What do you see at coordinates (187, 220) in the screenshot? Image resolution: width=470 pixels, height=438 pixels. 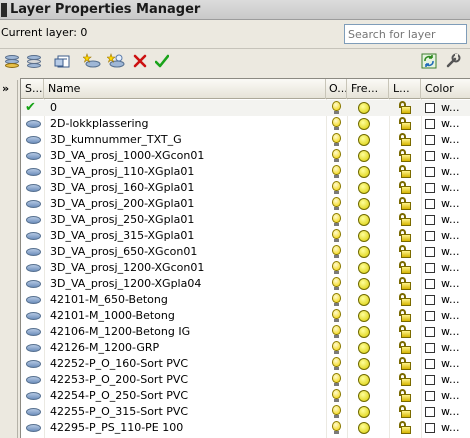 I see `layer-name: 3D_VA_prosj_250-XGpla01` at bounding box center [187, 220].